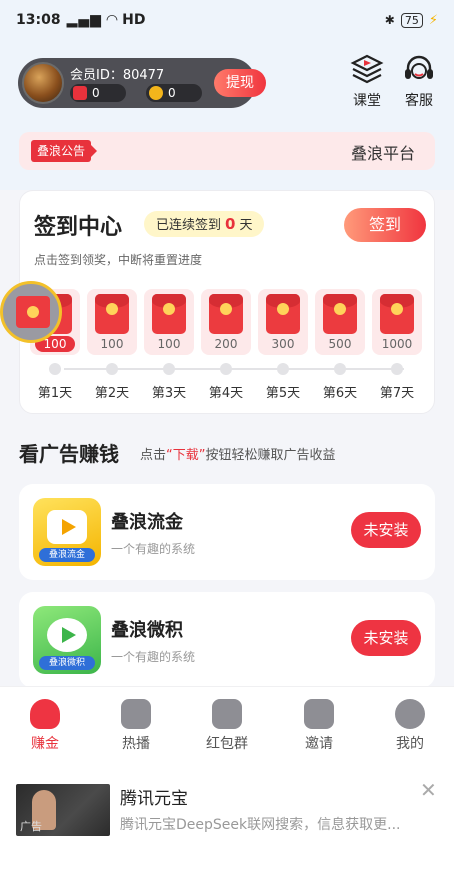  I want to click on gold-coin-count: 0, so click(172, 93).